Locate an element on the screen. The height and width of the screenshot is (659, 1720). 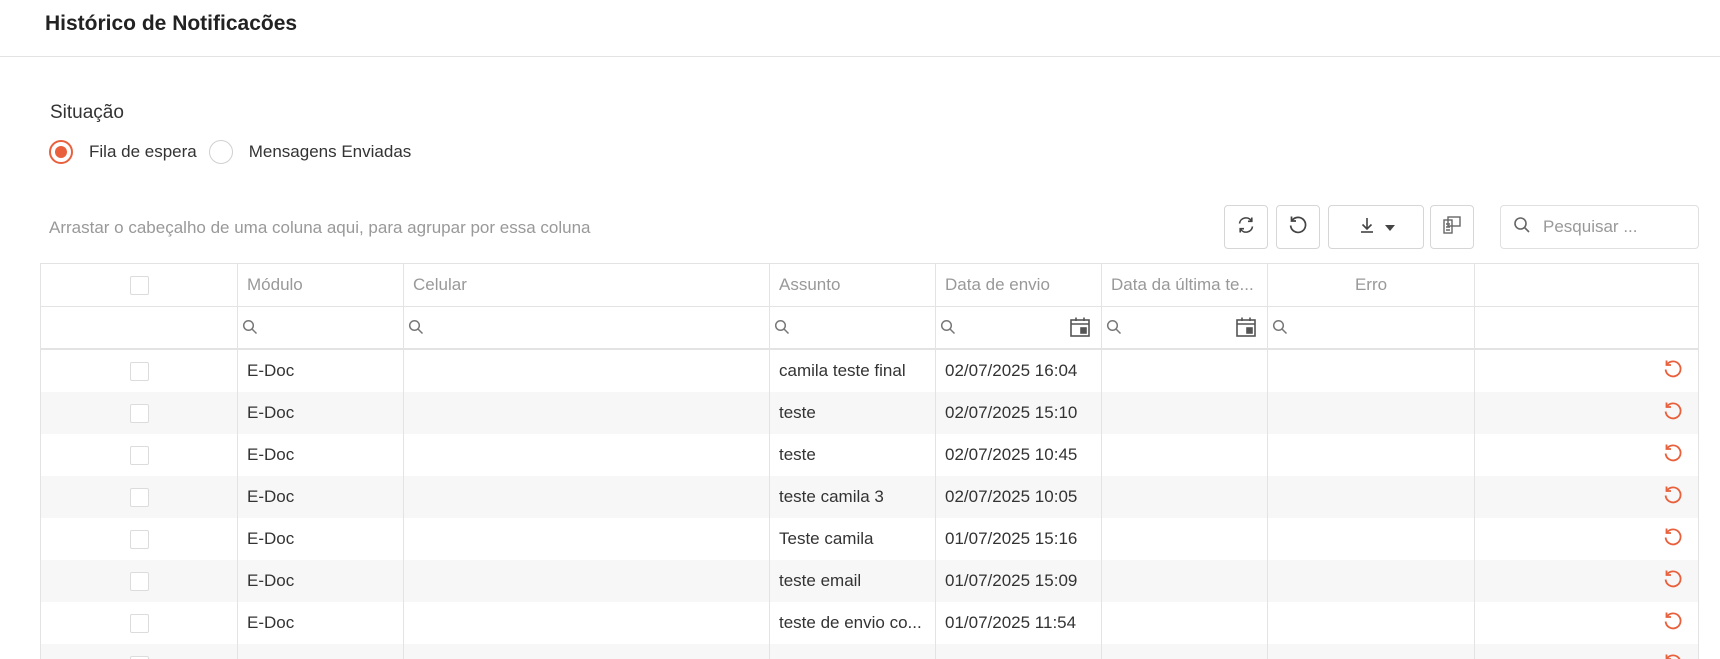
grid-search-box is located at coordinates (1599, 227).